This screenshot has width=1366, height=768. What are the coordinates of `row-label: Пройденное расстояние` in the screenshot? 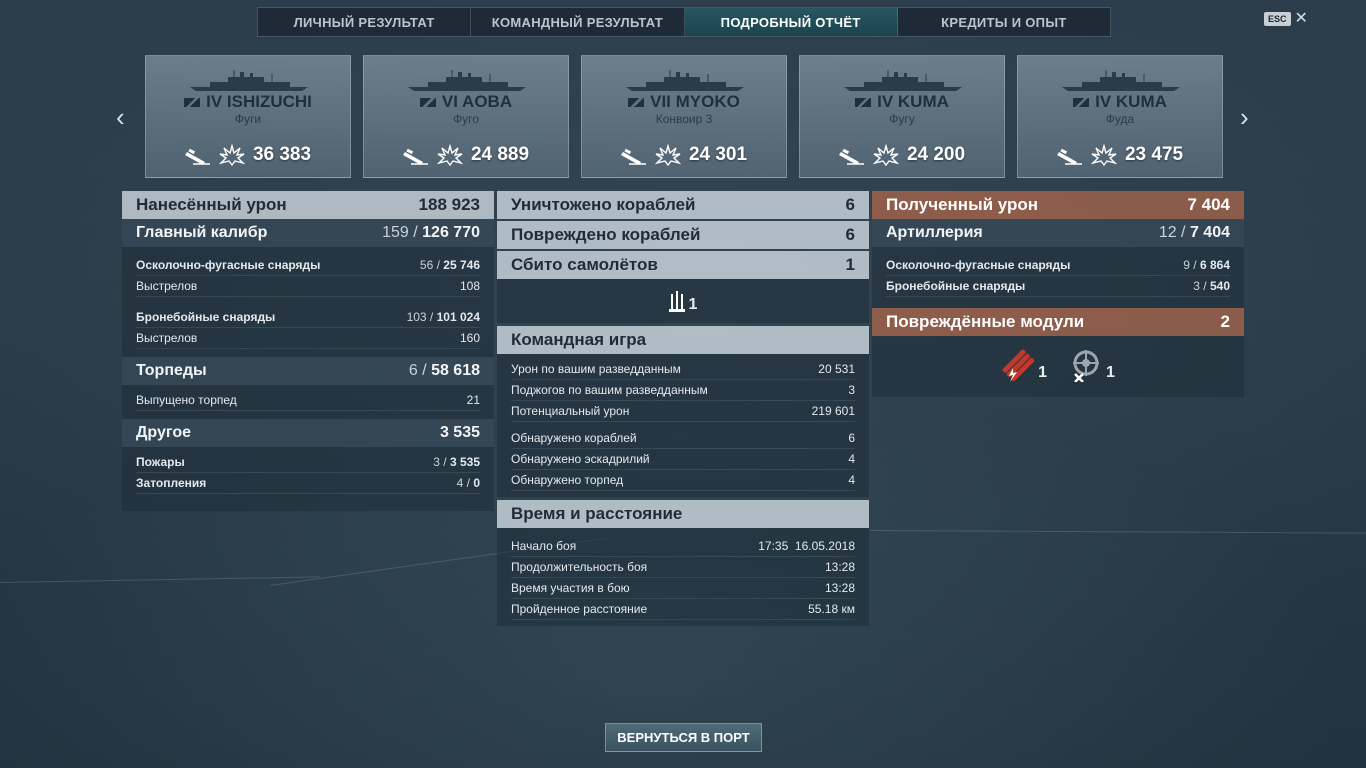 It's located at (579, 609).